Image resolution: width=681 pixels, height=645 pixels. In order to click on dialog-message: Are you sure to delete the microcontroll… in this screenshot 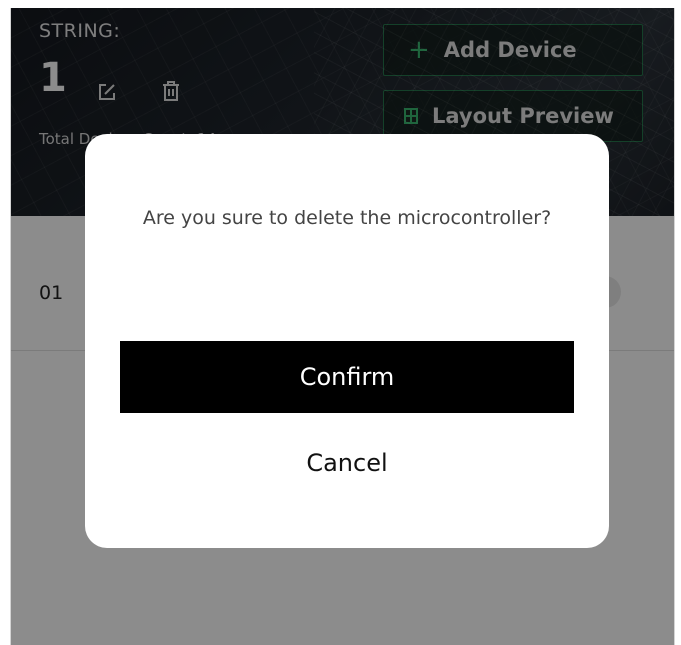, I will do `click(347, 218)`.